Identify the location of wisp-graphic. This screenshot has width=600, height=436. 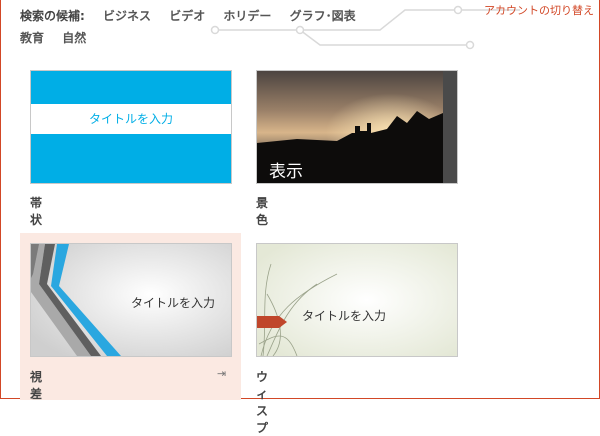
(357, 300).